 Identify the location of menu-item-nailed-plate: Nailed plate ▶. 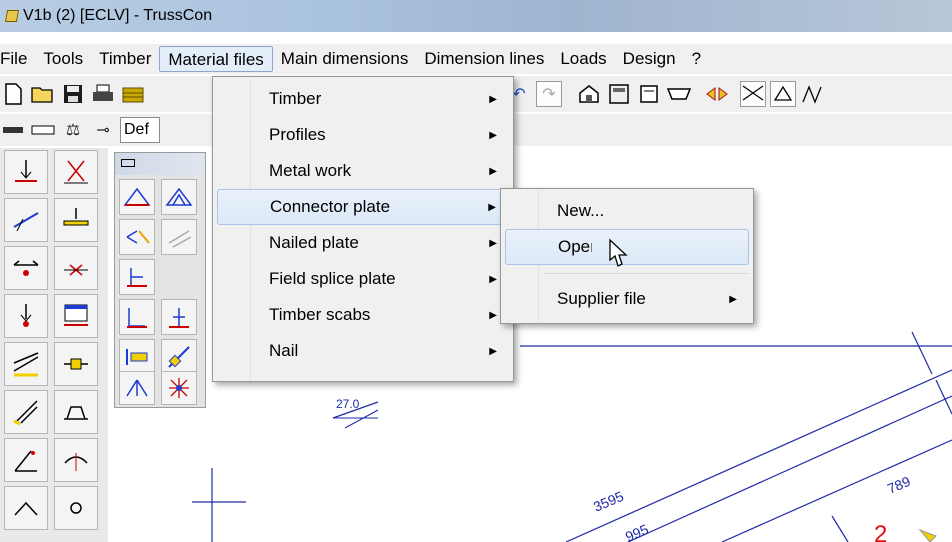
(363, 243).